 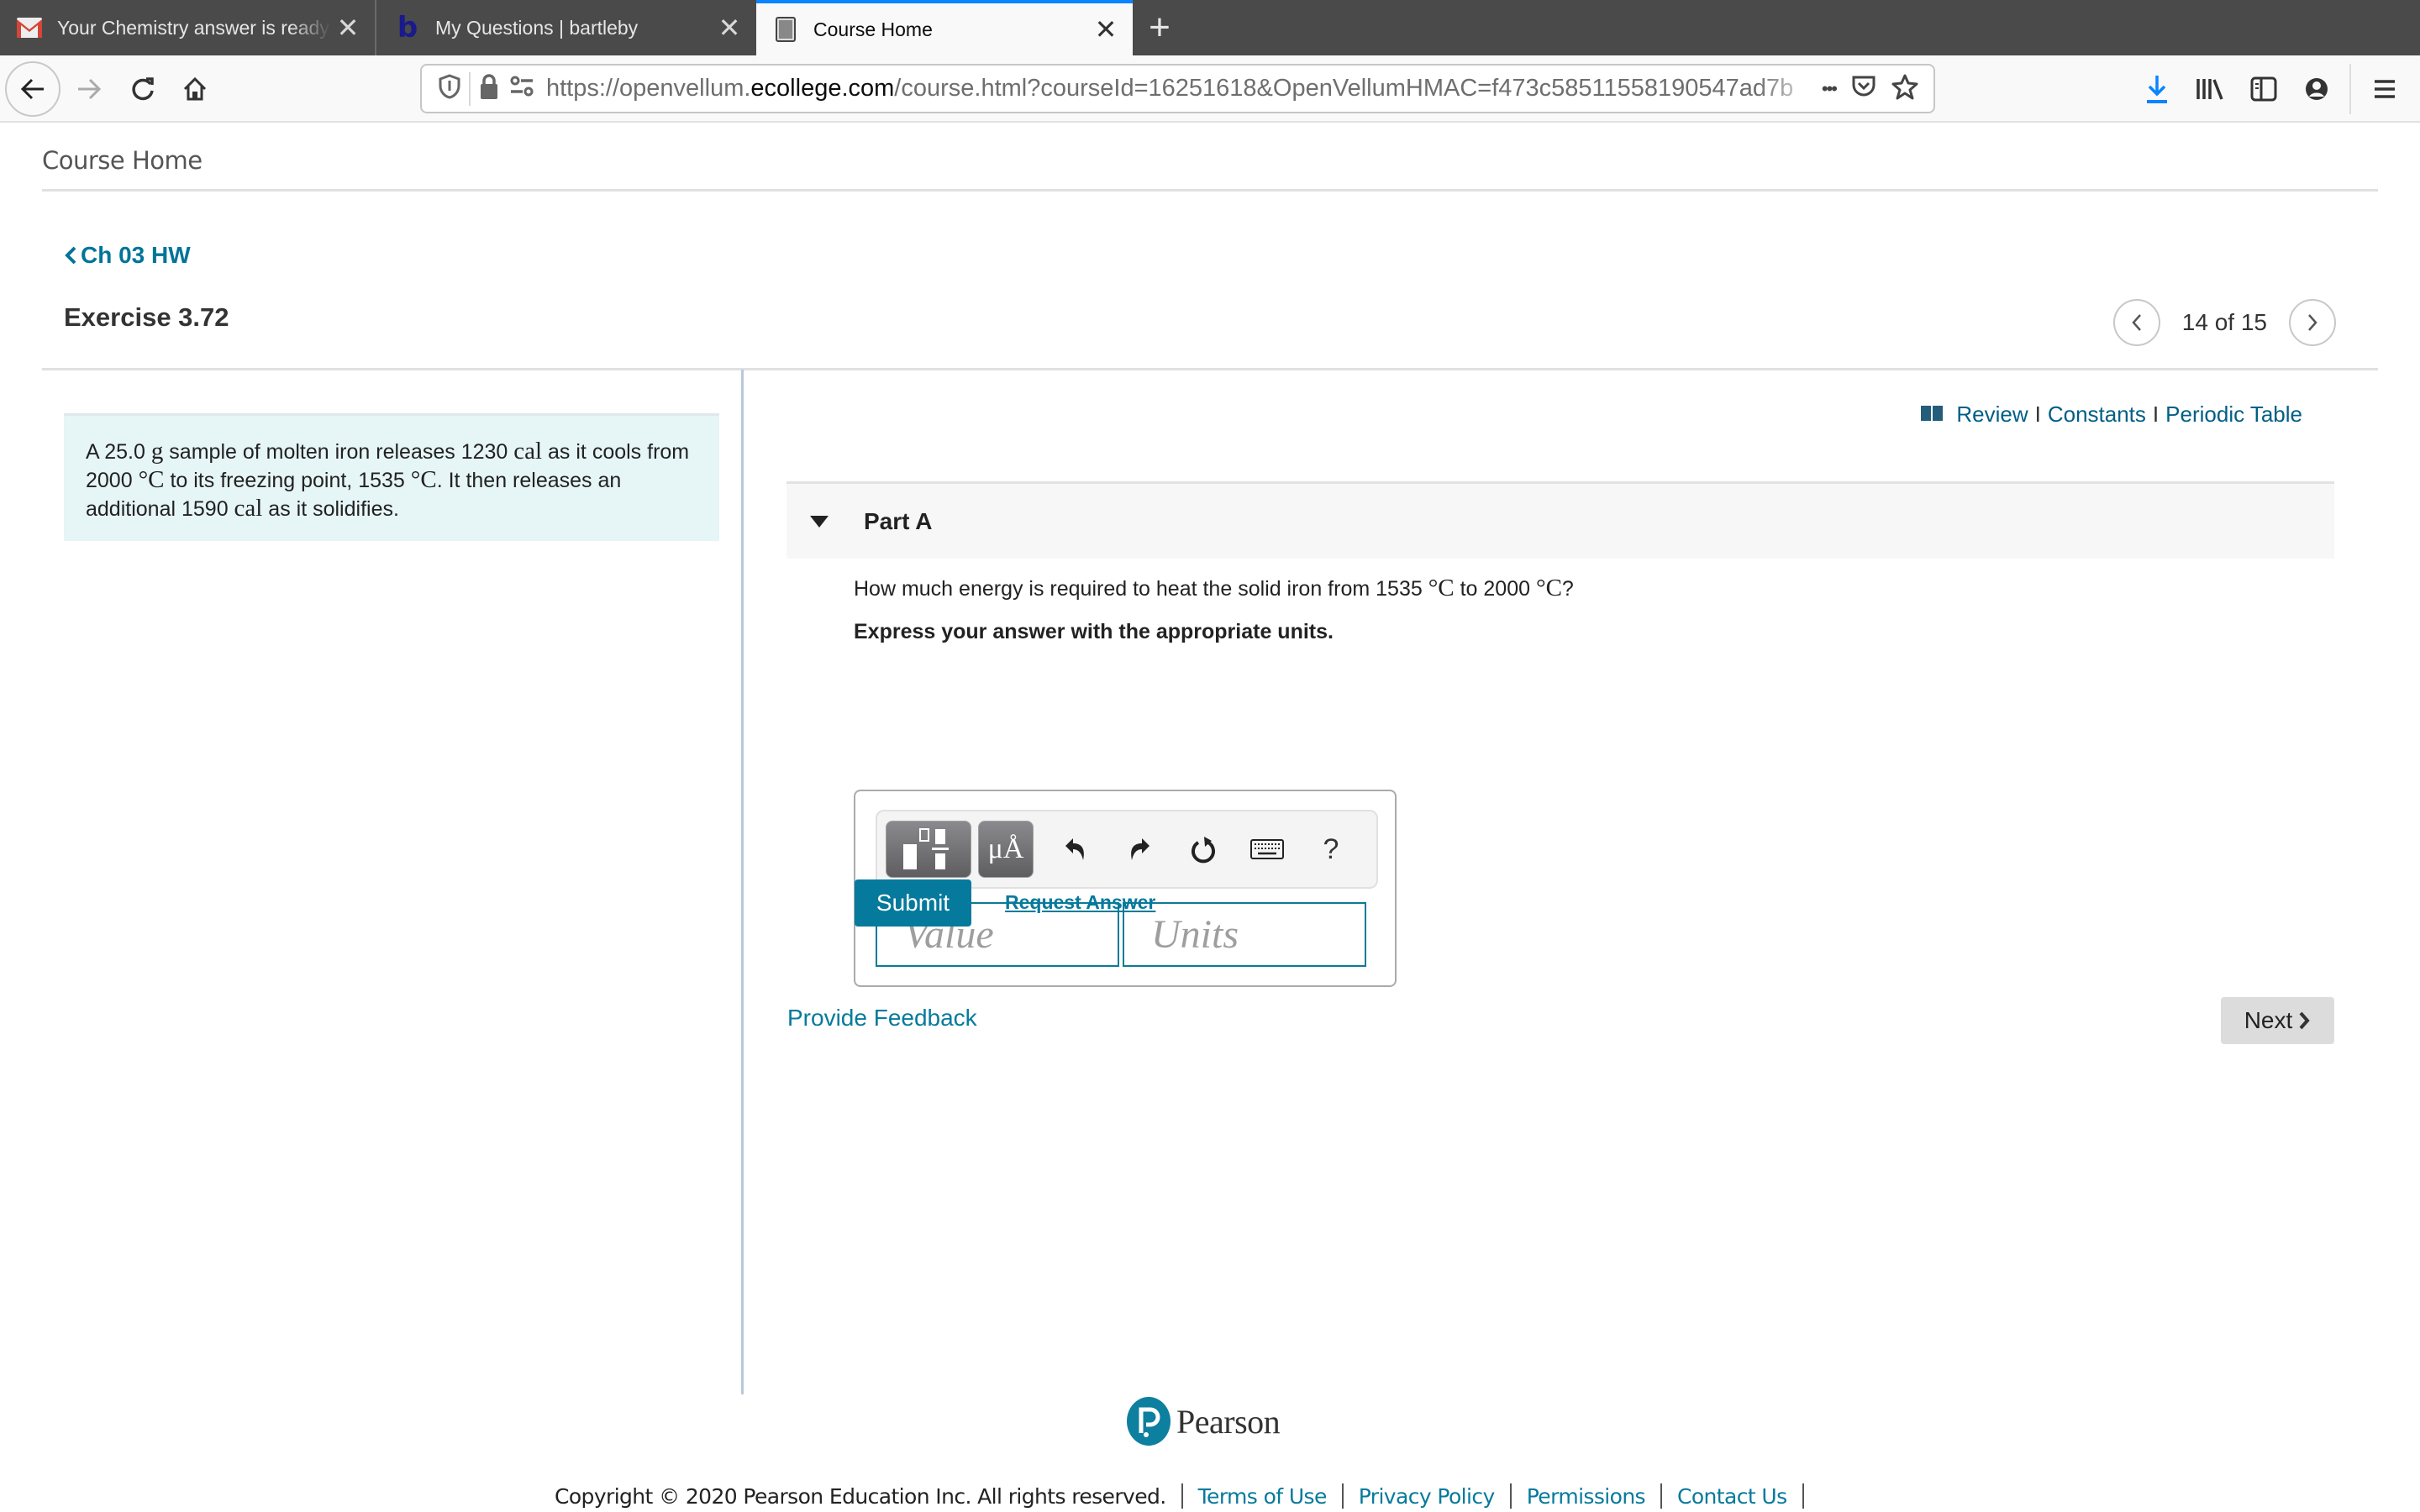 I want to click on lock-icon, so click(x=489, y=88).